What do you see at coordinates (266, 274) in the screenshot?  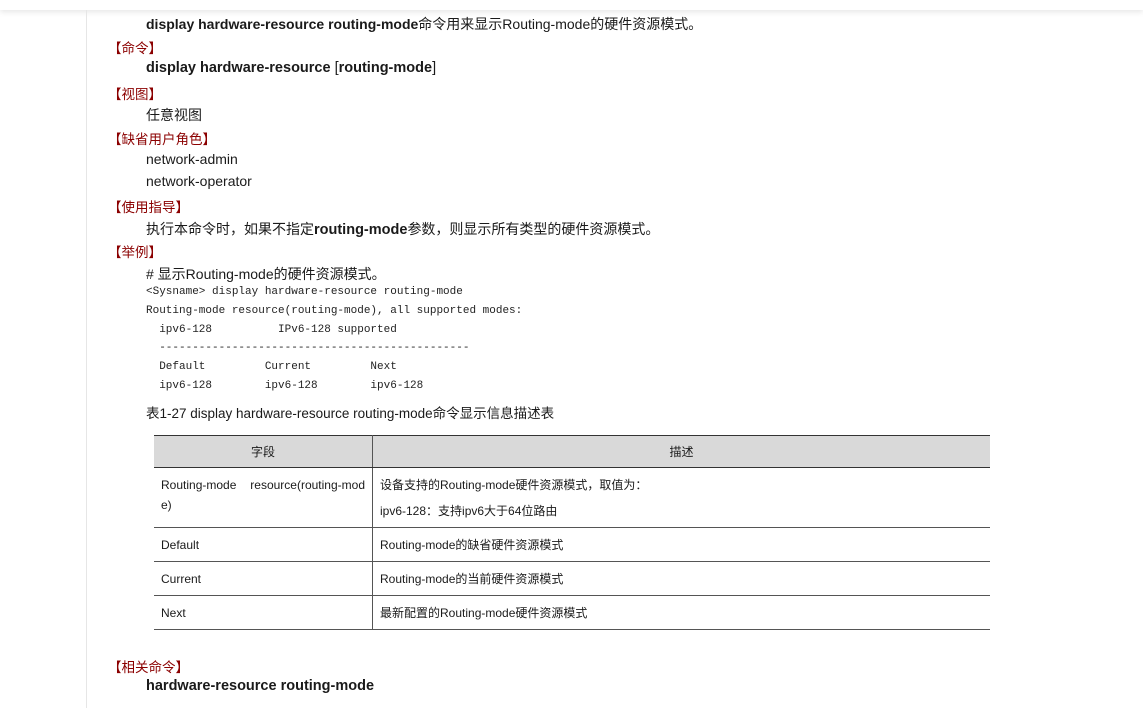 I see `example-comment: # 显示Routing-mode的硬件资源模式。` at bounding box center [266, 274].